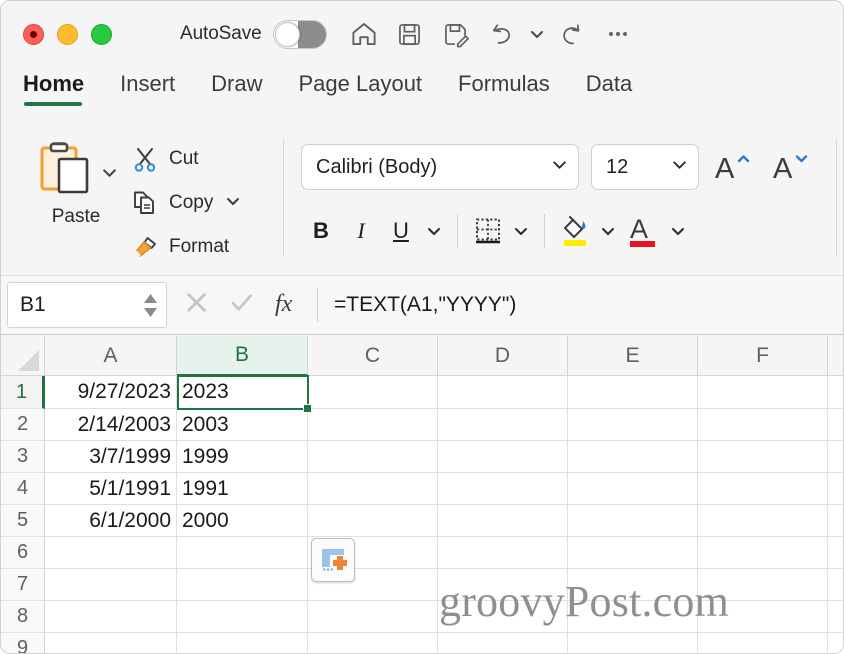 This screenshot has height=654, width=844. What do you see at coordinates (763, 489) in the screenshot?
I see `cell-f4` at bounding box center [763, 489].